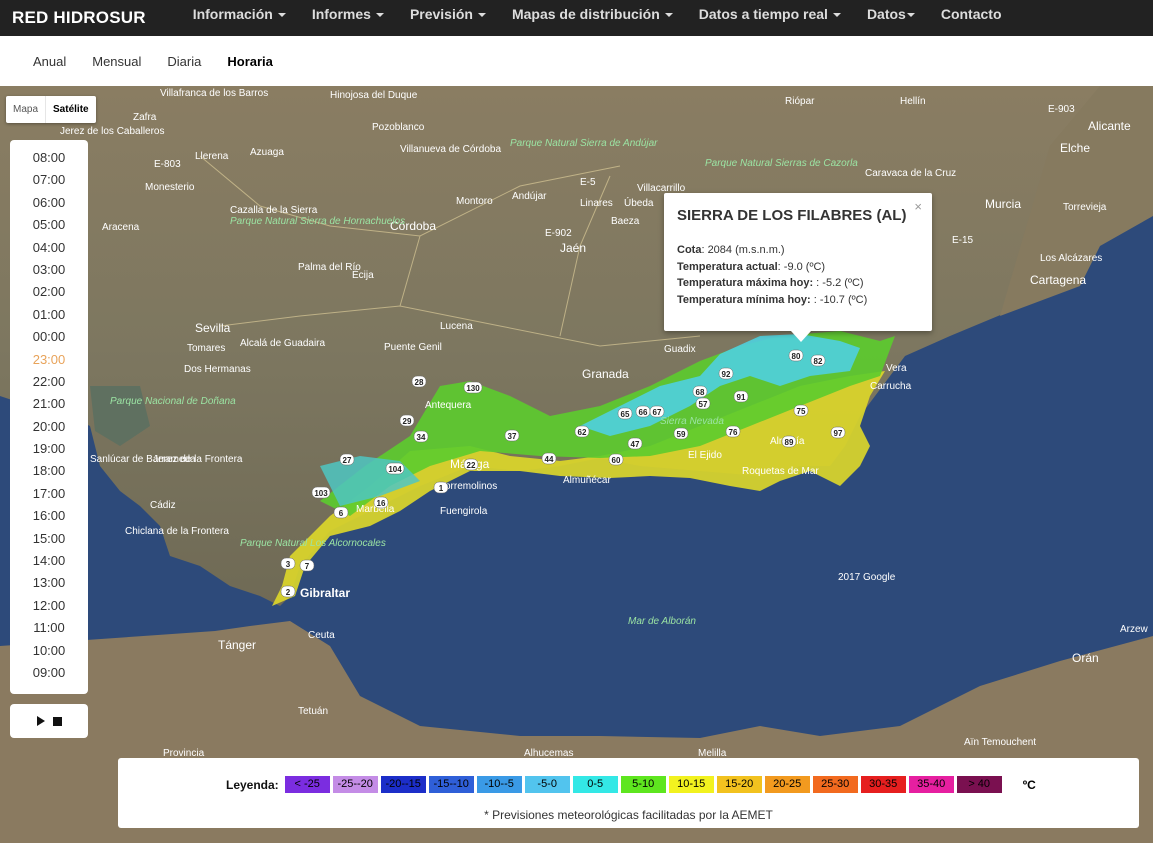 The width and height of the screenshot is (1153, 843). I want to click on station-marker: 65, so click(625, 413).